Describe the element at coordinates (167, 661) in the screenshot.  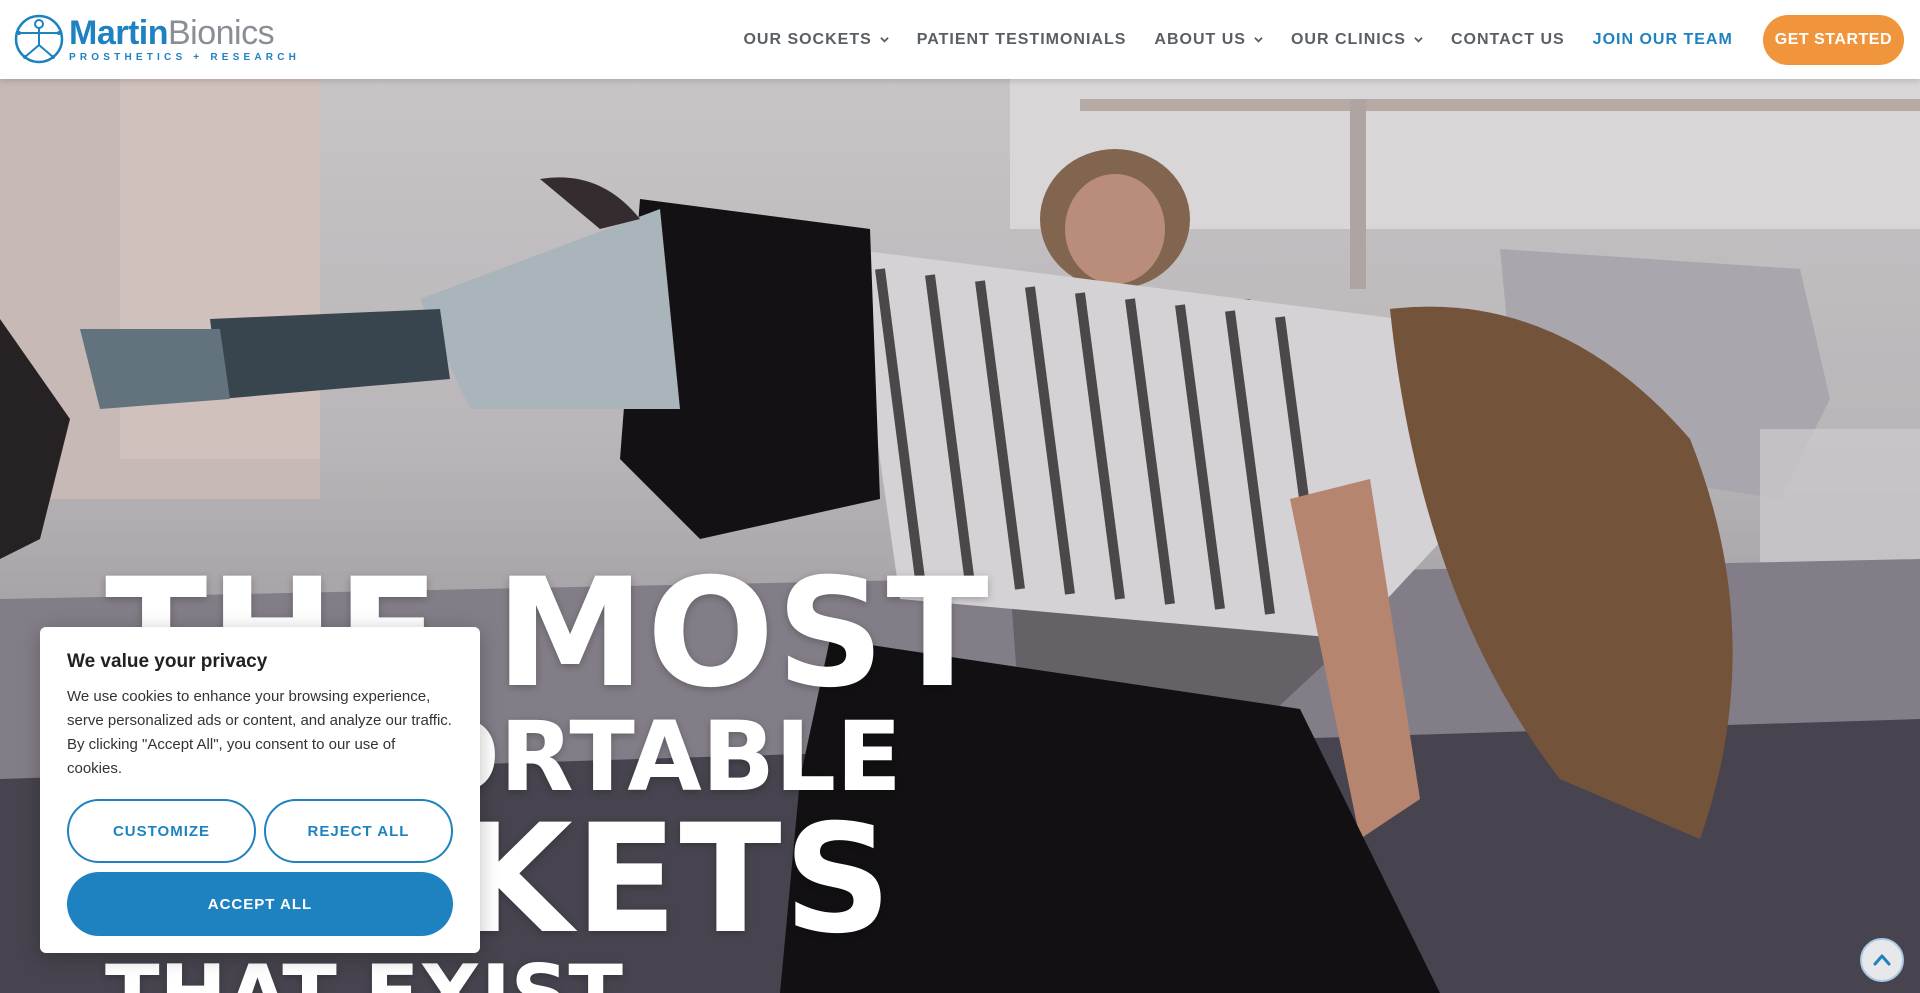
I see `cookie-title: We value your privacy` at that location.